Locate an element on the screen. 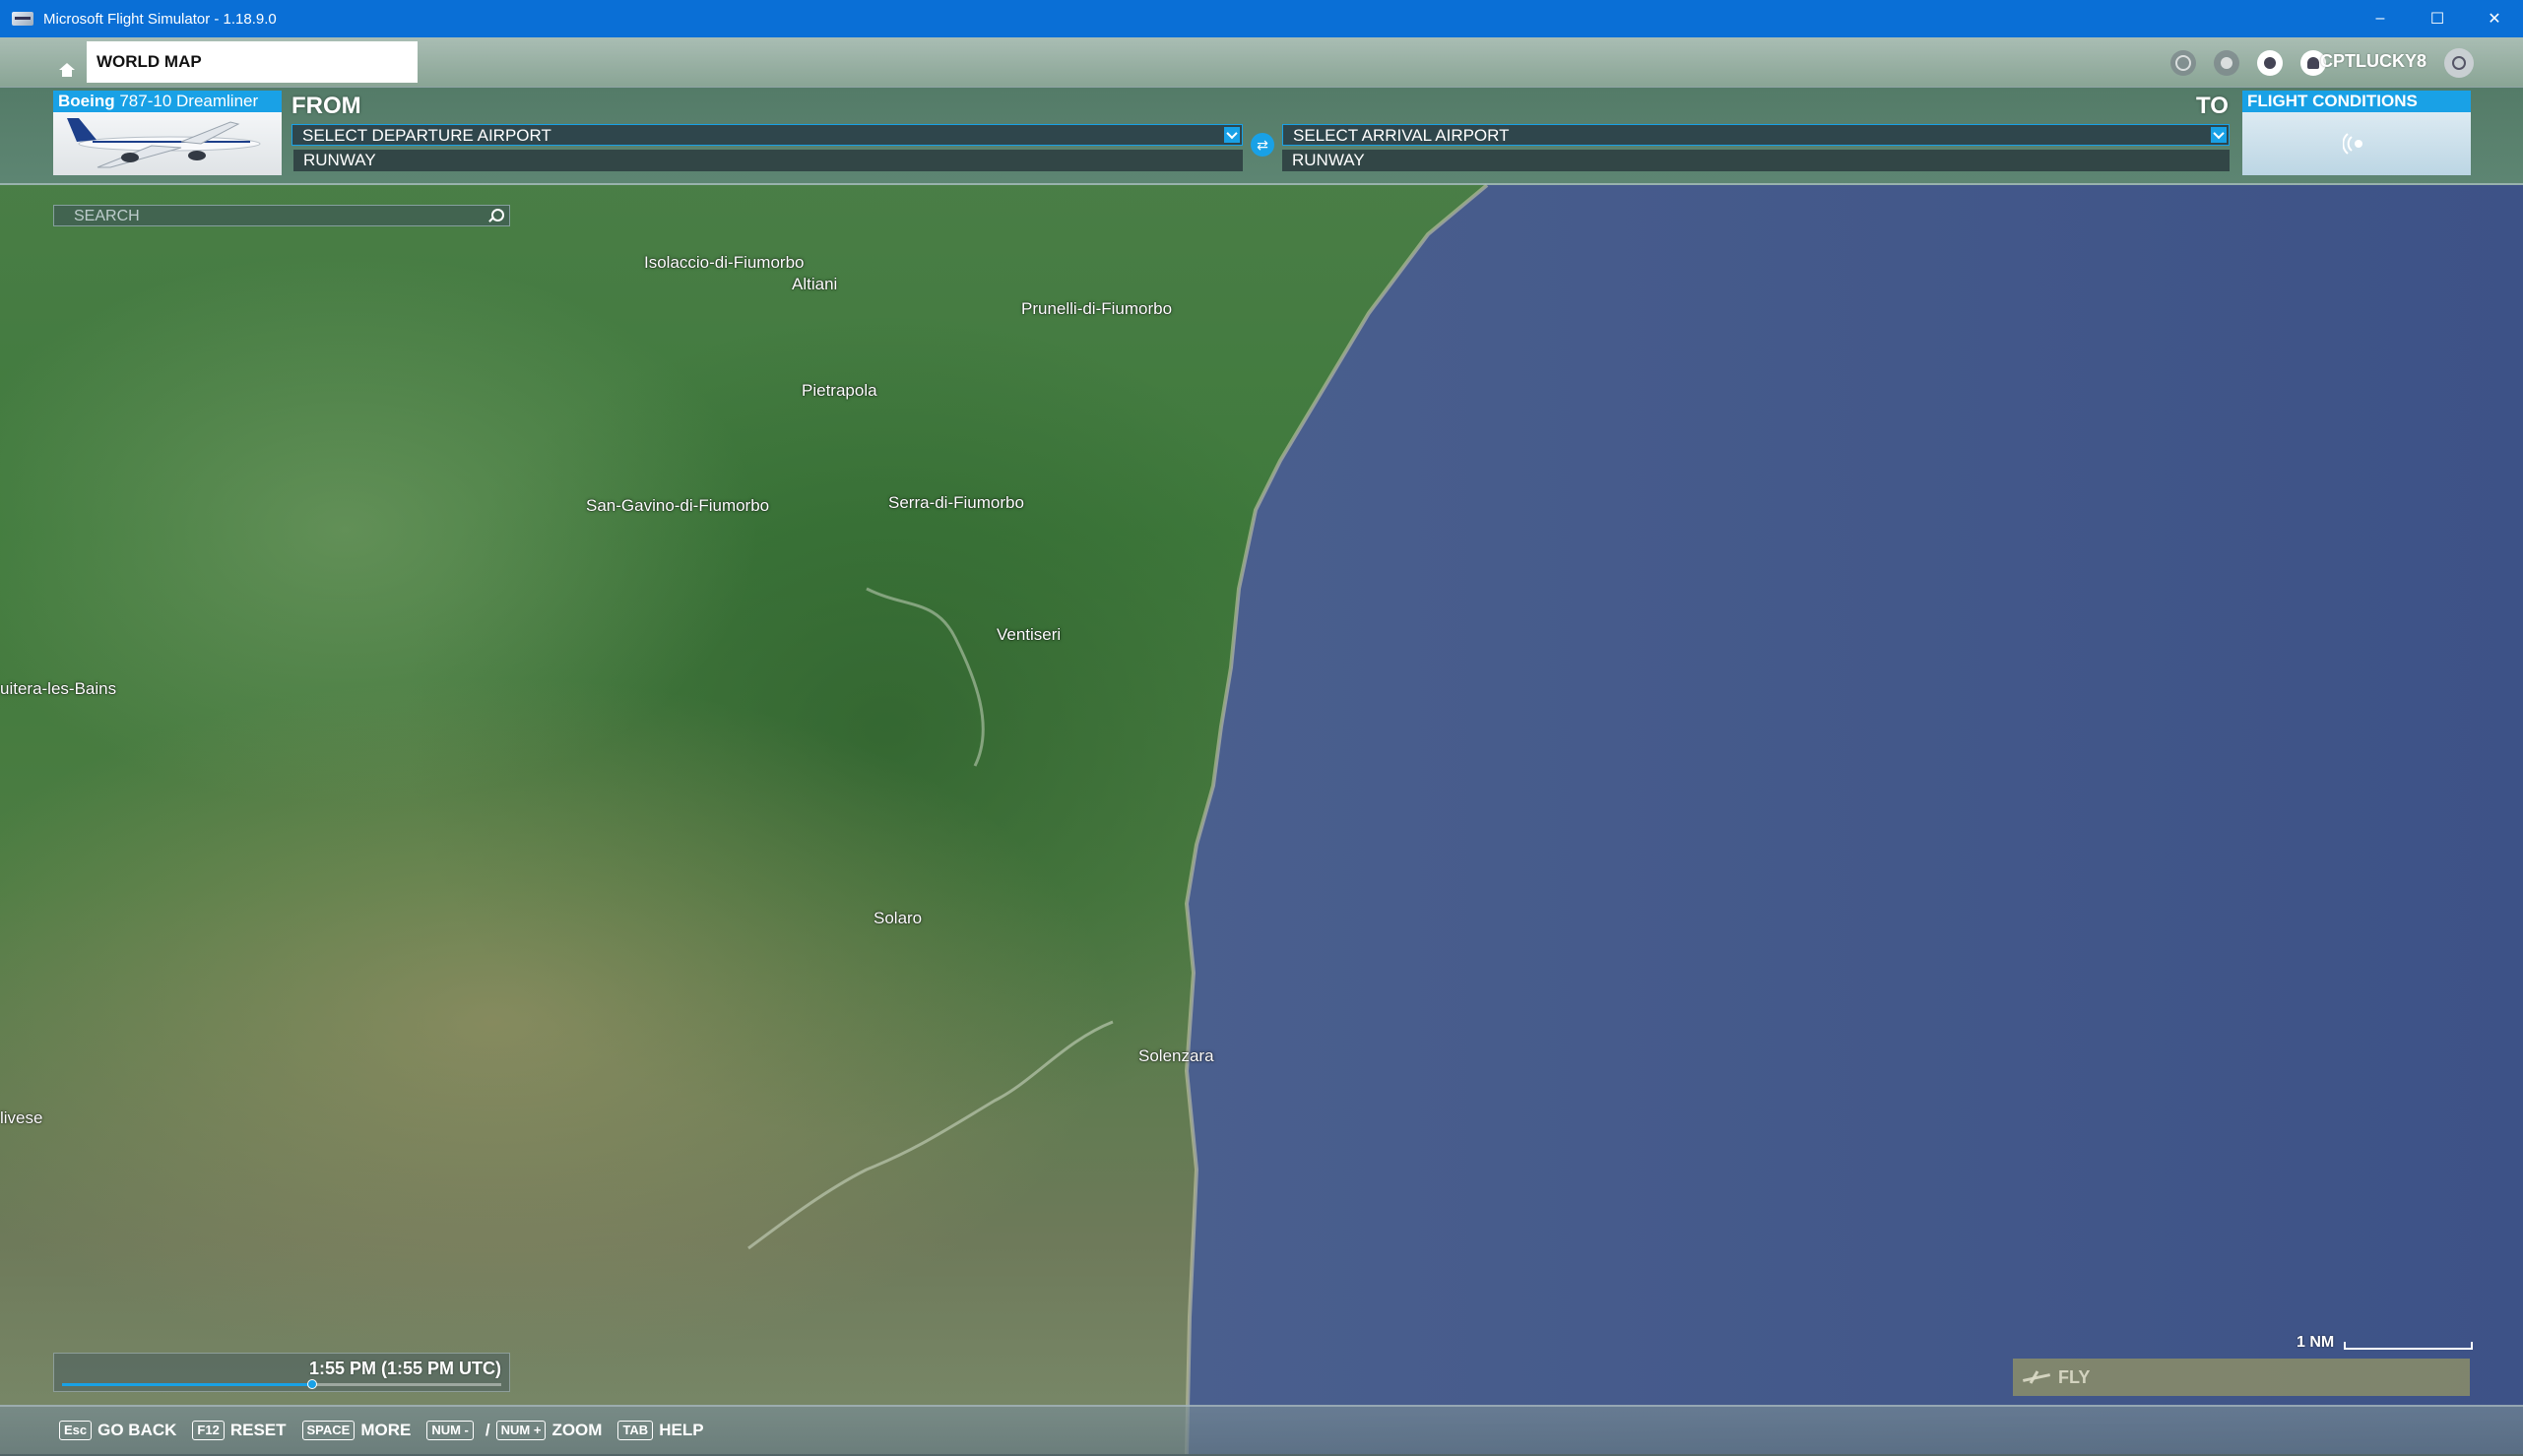 The image size is (2523, 1456). home-icon is located at coordinates (67, 70).